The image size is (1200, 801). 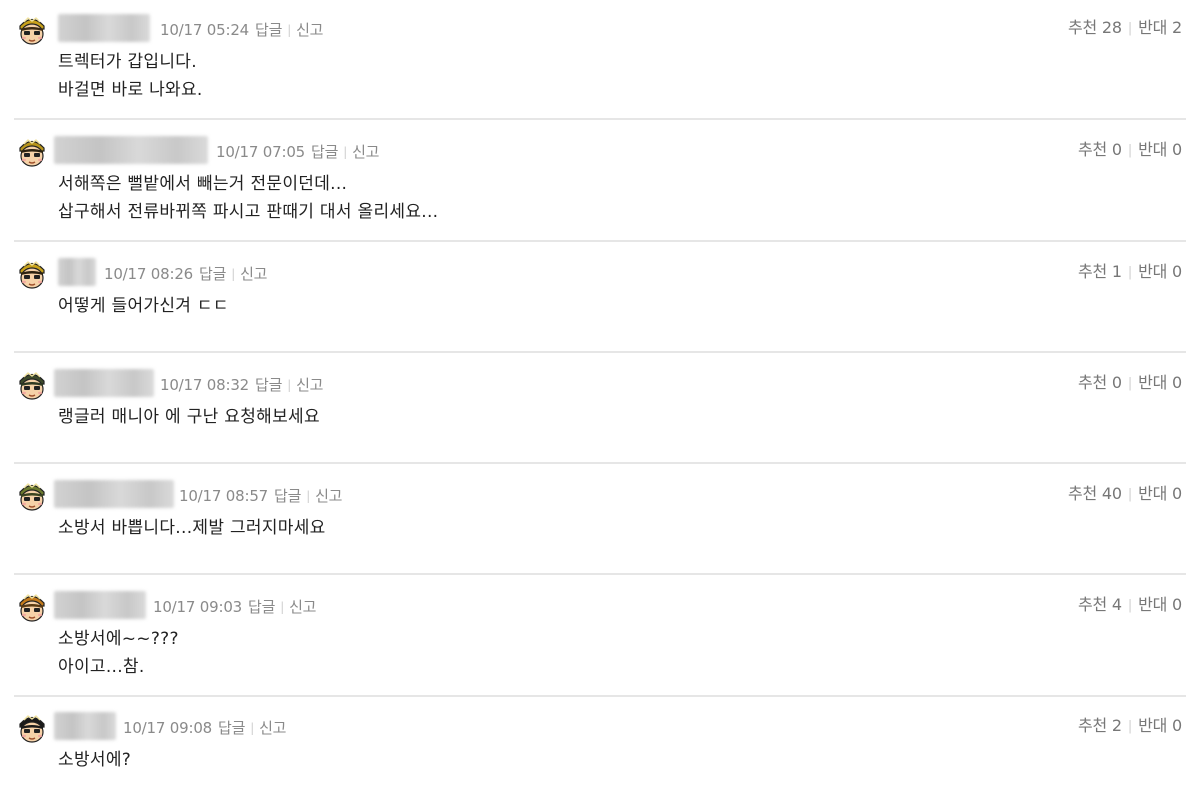 What do you see at coordinates (149, 274) in the screenshot?
I see `comment-time: 10/17 08:26` at bounding box center [149, 274].